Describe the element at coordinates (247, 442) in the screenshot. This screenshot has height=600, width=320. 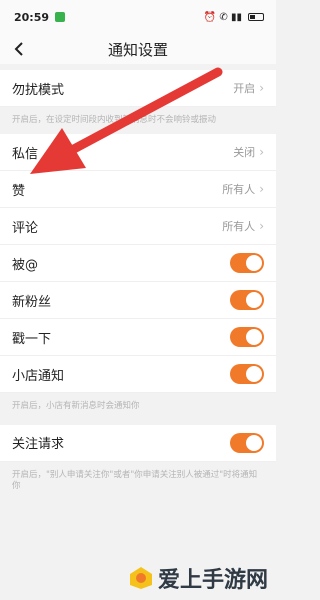
I see `follow-request-toggle` at that location.